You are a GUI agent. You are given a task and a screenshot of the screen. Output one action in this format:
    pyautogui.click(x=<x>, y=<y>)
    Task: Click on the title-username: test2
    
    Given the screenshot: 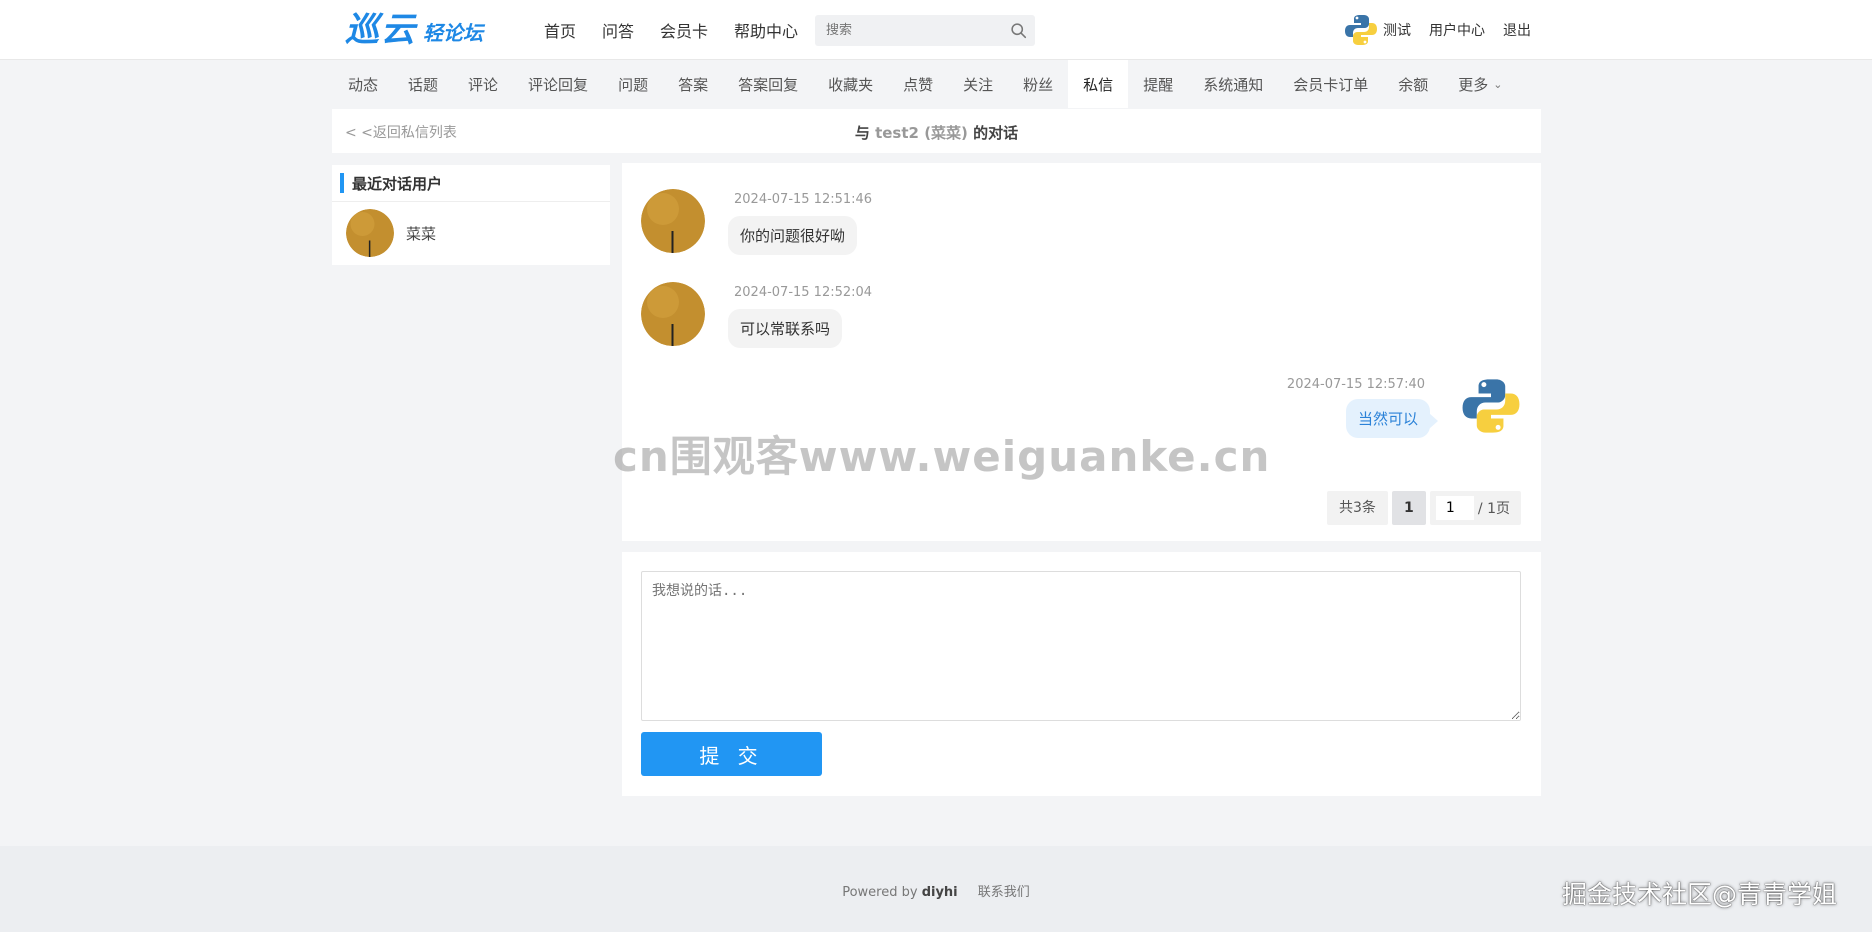 What is the action you would take?
    pyautogui.click(x=897, y=133)
    